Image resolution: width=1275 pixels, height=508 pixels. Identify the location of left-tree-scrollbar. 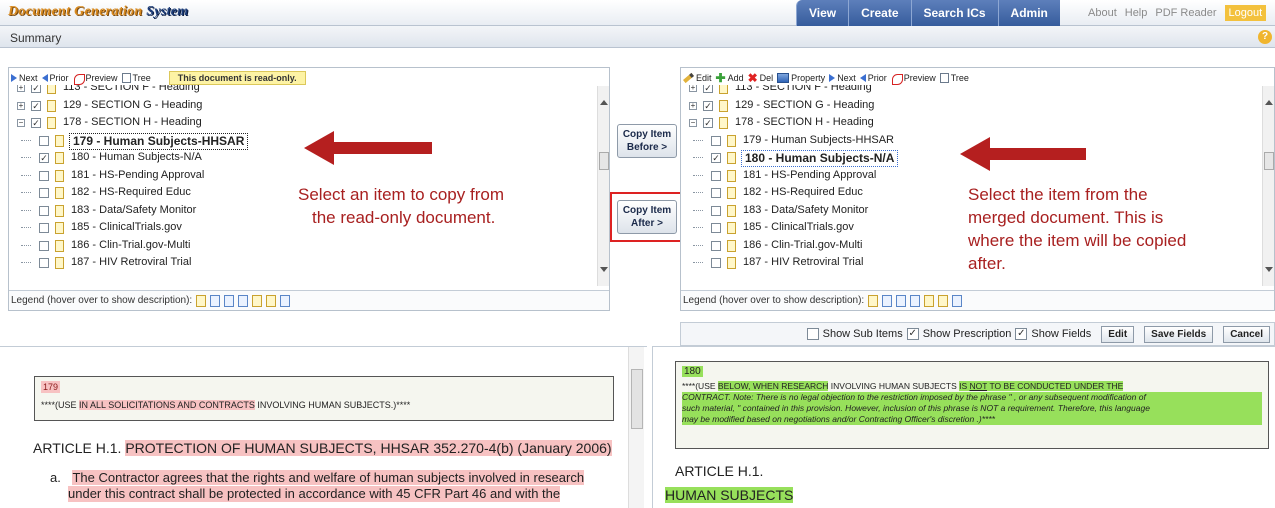
(603, 186).